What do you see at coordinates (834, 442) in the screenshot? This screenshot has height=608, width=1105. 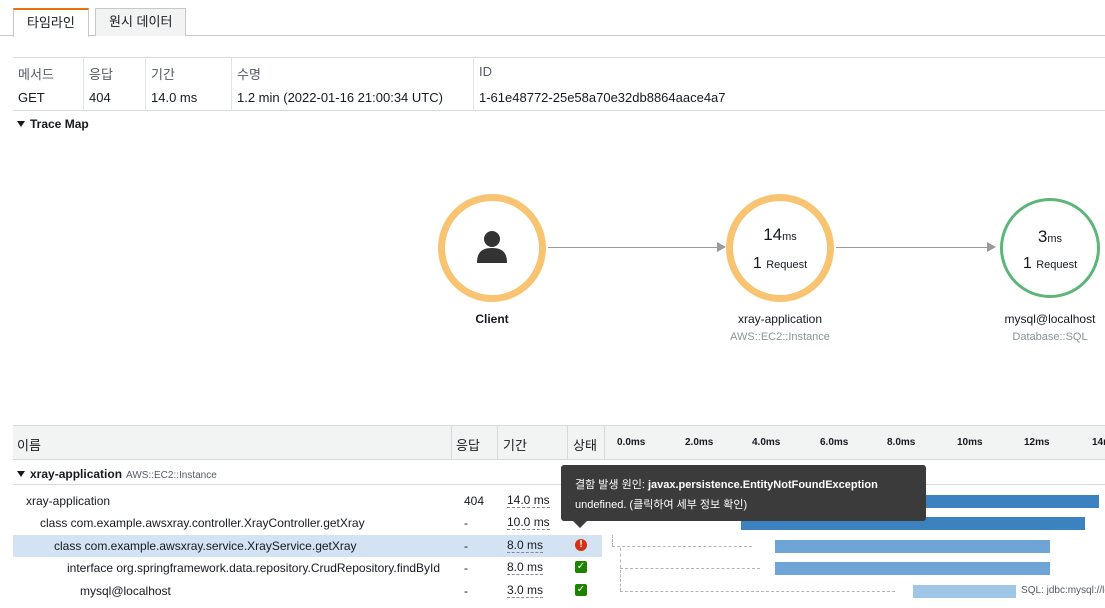 I see `tick-label: 6.0ms` at bounding box center [834, 442].